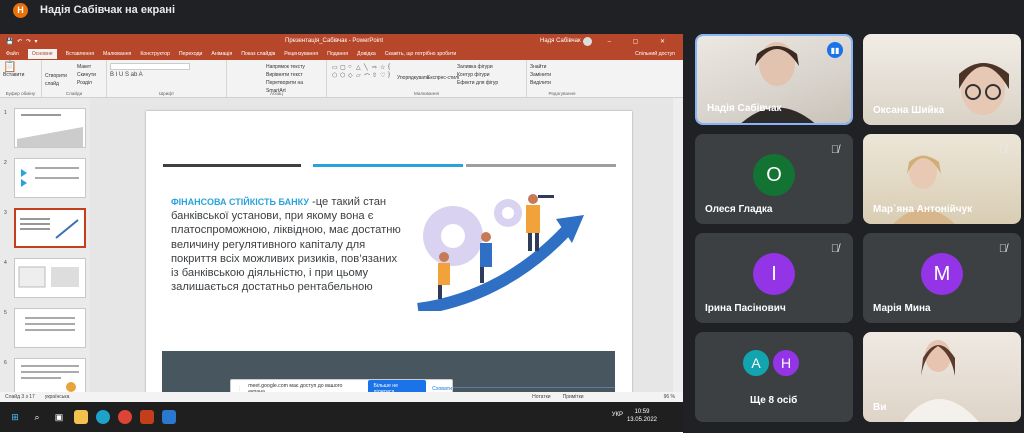 This screenshot has height=433, width=1024. What do you see at coordinates (473, 75) in the screenshot?
I see `shape-outline-button: Контур фігури` at bounding box center [473, 75].